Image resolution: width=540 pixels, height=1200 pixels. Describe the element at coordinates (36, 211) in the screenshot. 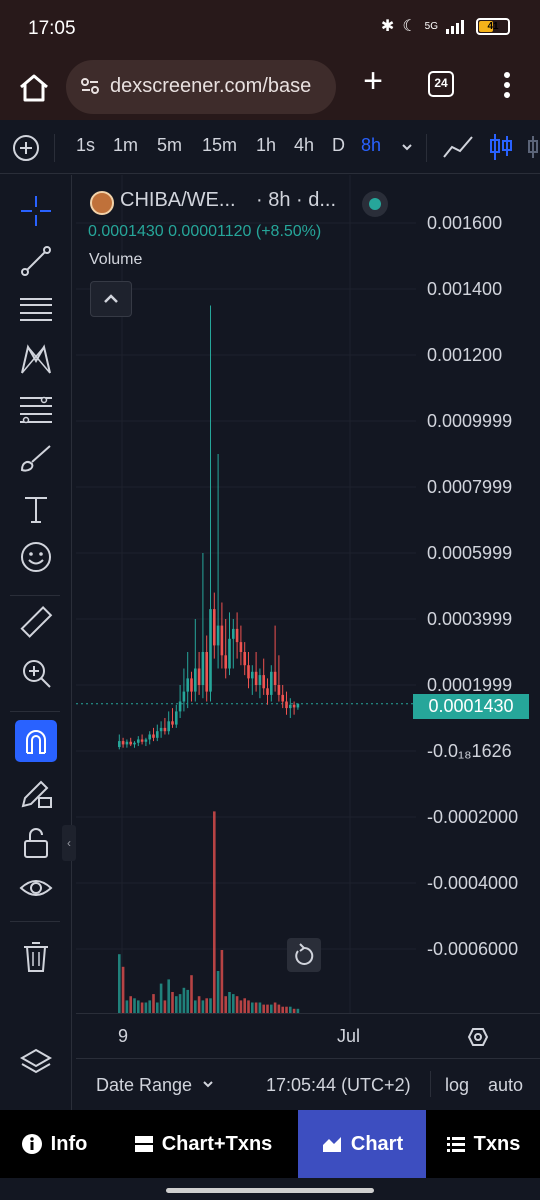

I see `crosshair-tool` at that location.